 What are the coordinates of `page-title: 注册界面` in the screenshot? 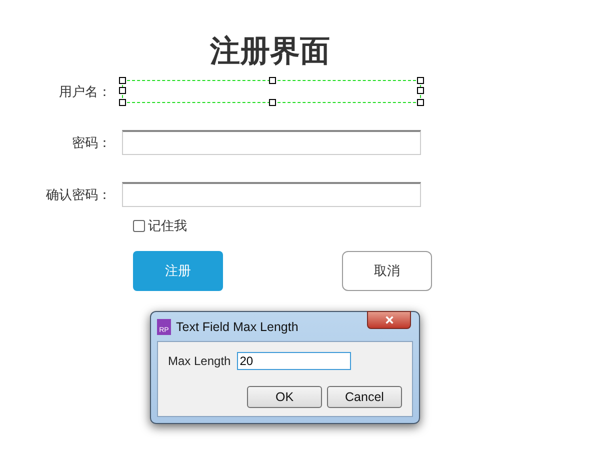 It's located at (270, 52).